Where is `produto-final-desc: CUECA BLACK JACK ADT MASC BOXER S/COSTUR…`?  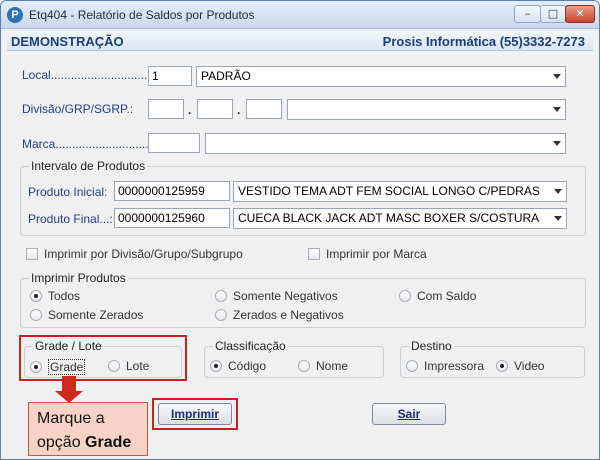
produto-final-desc: CUECA BLACK JACK ADT MASC BOXER S/COSTUR… is located at coordinates (389, 218).